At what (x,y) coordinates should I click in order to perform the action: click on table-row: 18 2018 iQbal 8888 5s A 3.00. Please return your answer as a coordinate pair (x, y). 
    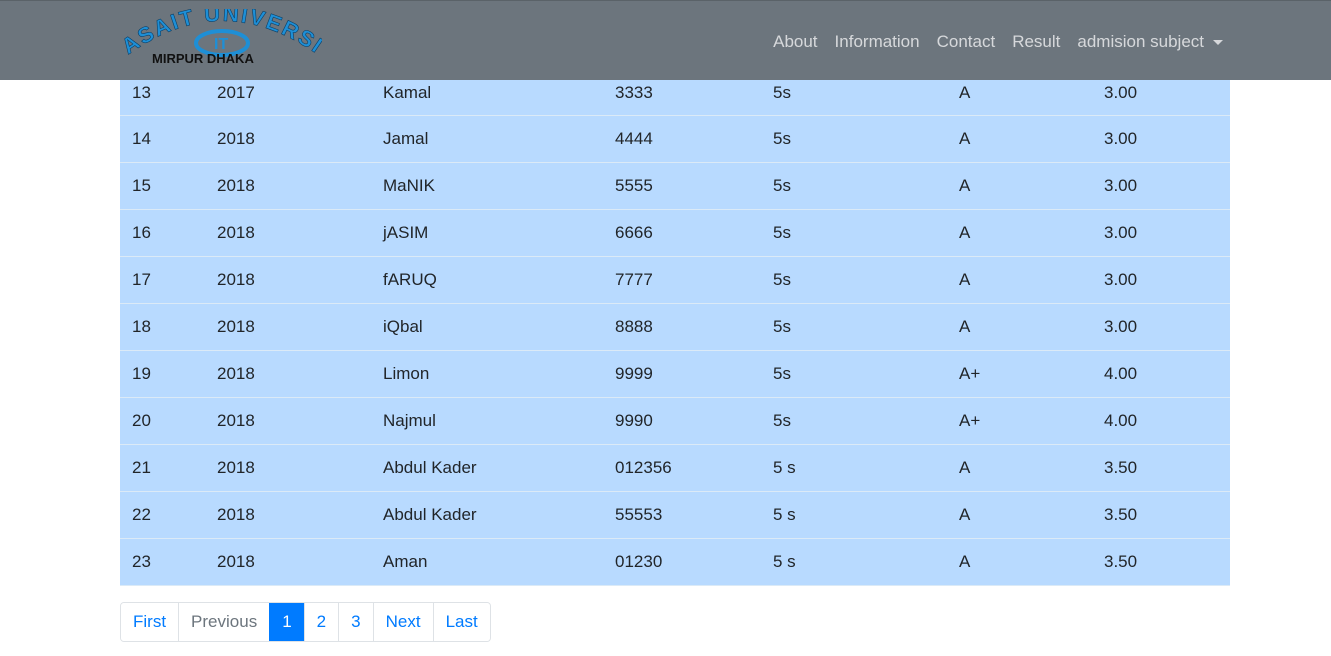
    Looking at the image, I should click on (675, 327).